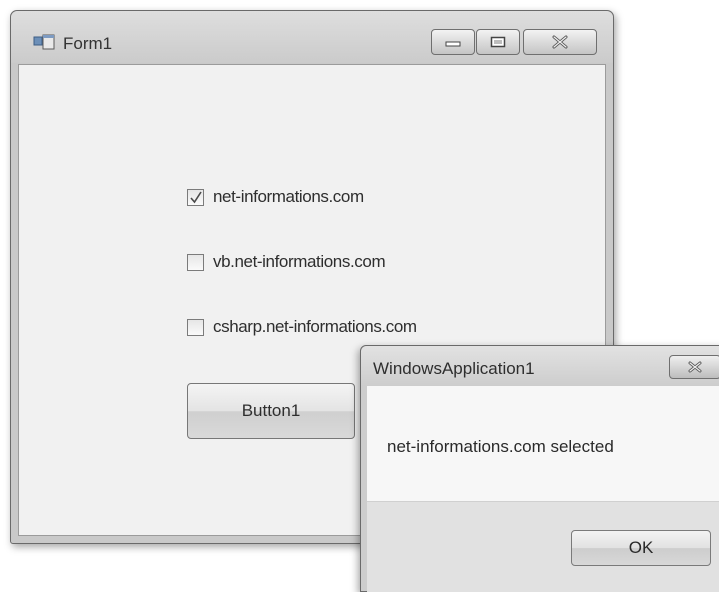 This screenshot has height=592, width=719. I want to click on checkmark-icon, so click(196, 197).